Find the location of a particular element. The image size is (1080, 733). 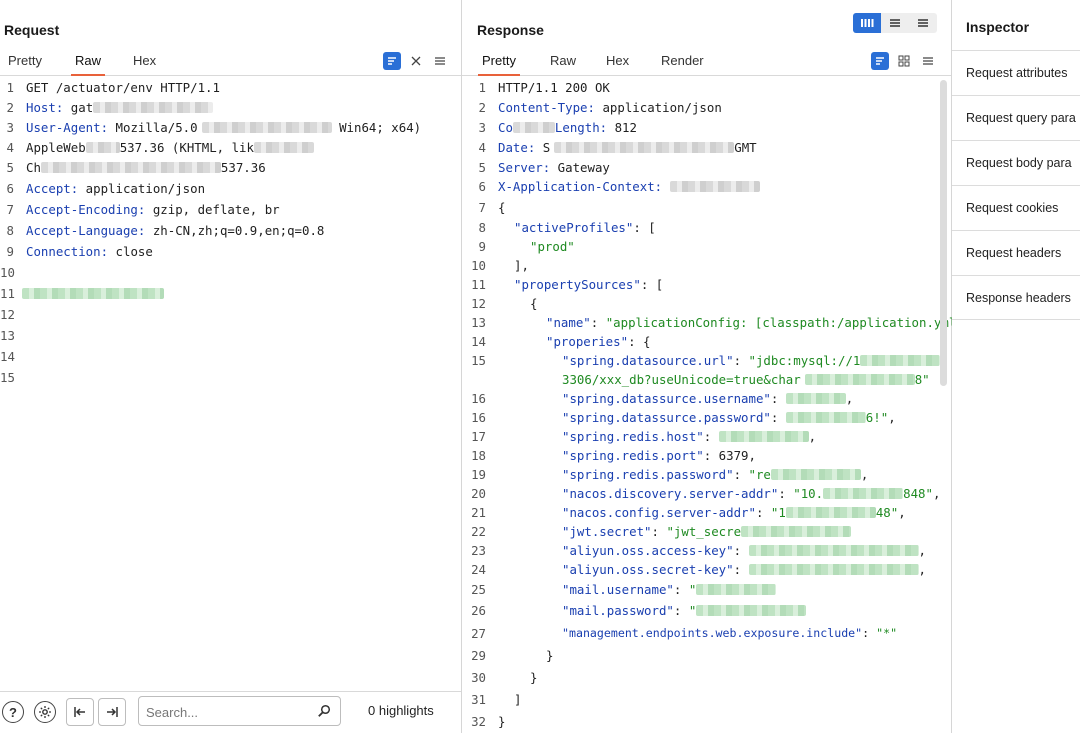

jump-last-button is located at coordinates (112, 712).